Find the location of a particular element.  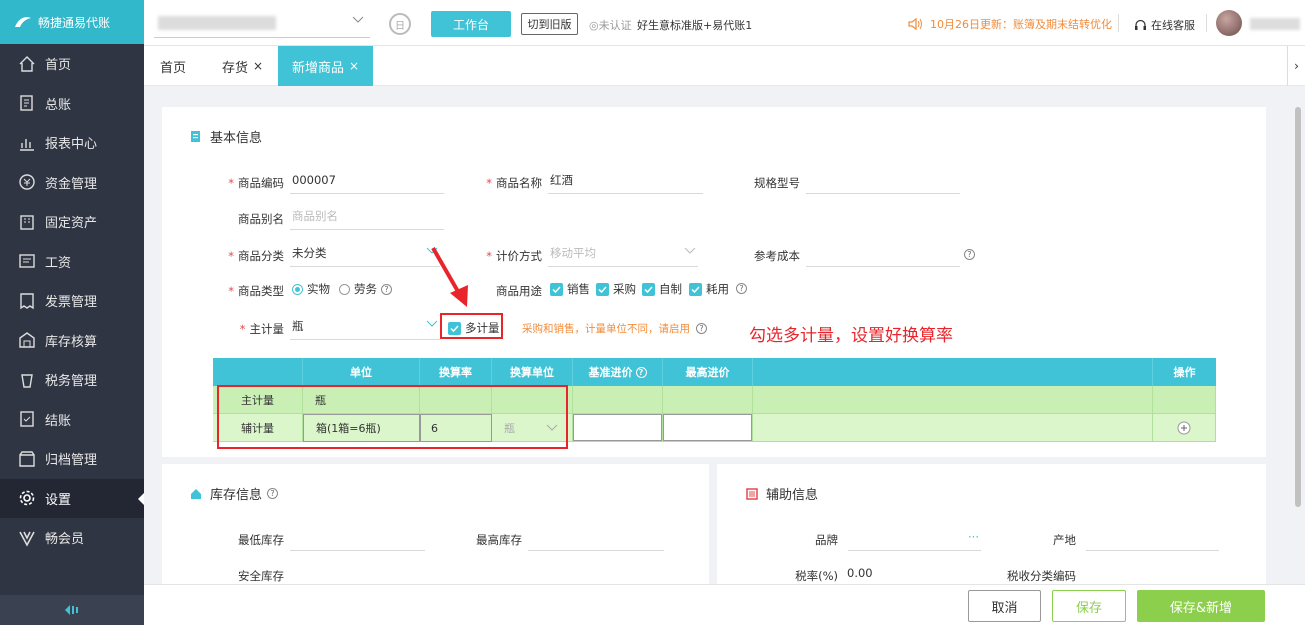

pricing-select: 移动平均 is located at coordinates (623, 256).